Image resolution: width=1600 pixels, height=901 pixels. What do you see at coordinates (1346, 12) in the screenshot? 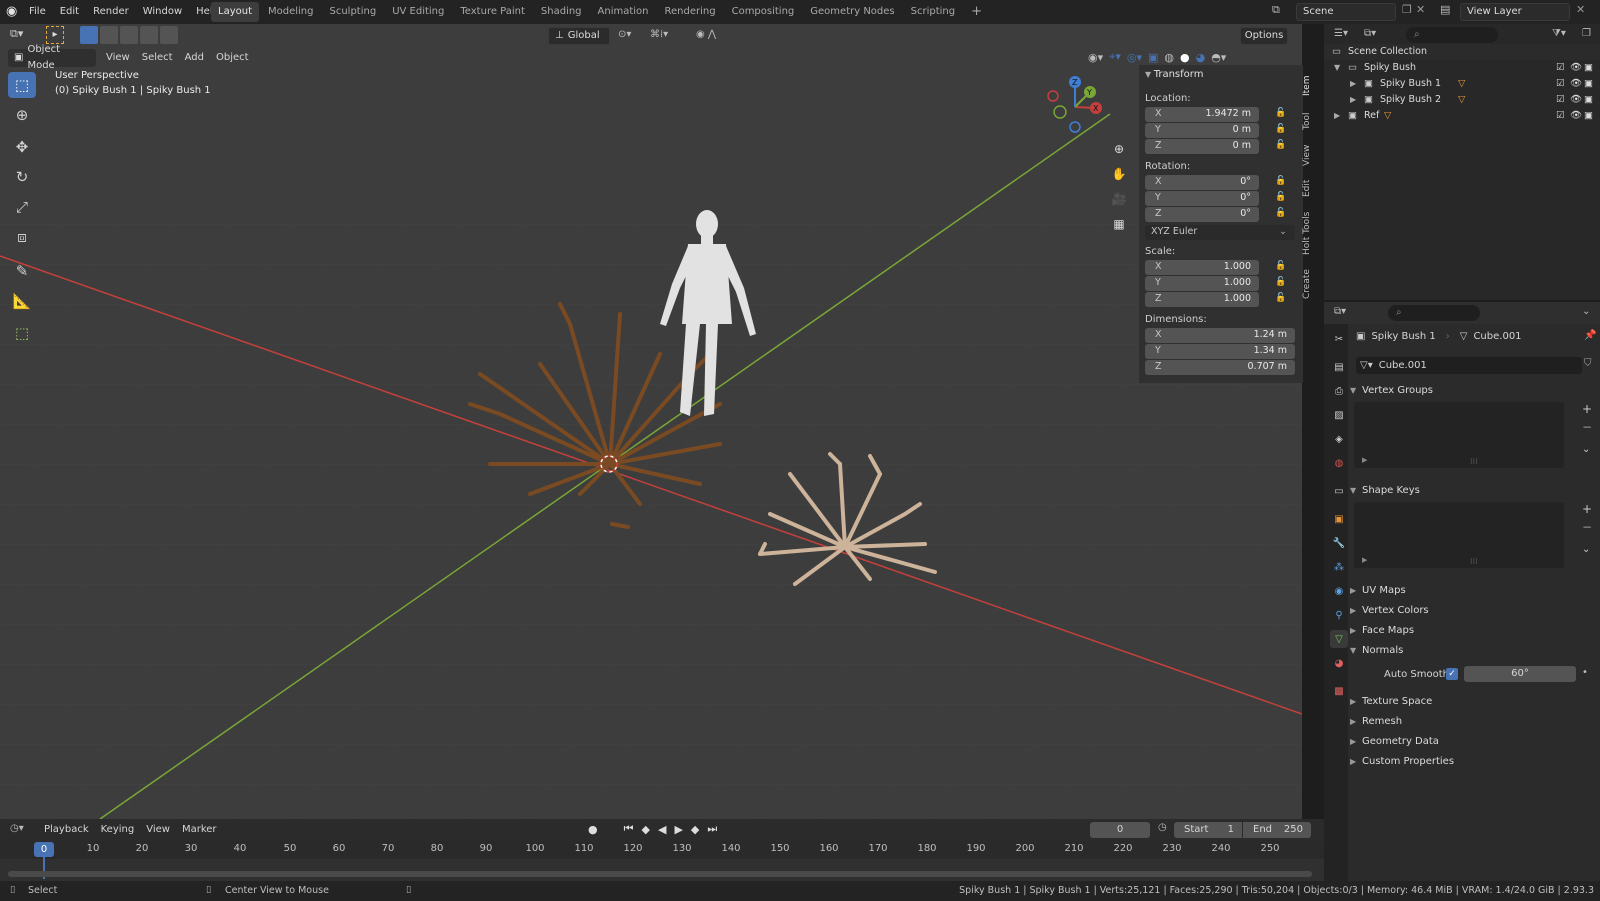
I see `scene-name-field: Scene` at bounding box center [1346, 12].